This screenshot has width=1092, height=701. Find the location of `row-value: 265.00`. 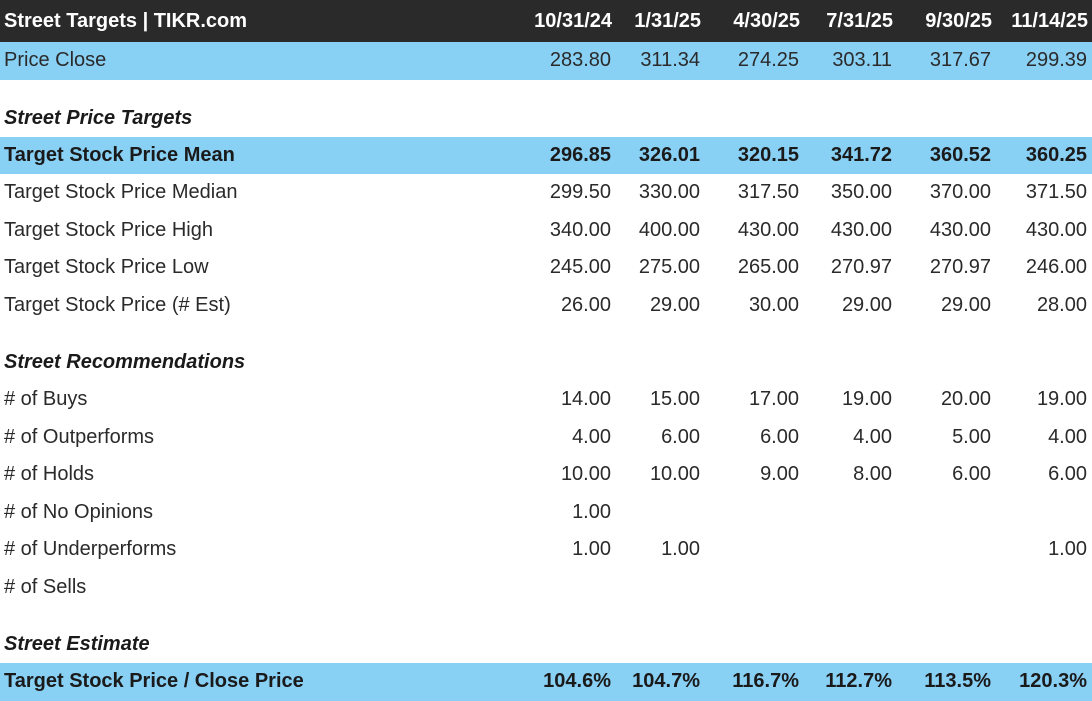

row-value: 265.00 is located at coordinates (768, 267).